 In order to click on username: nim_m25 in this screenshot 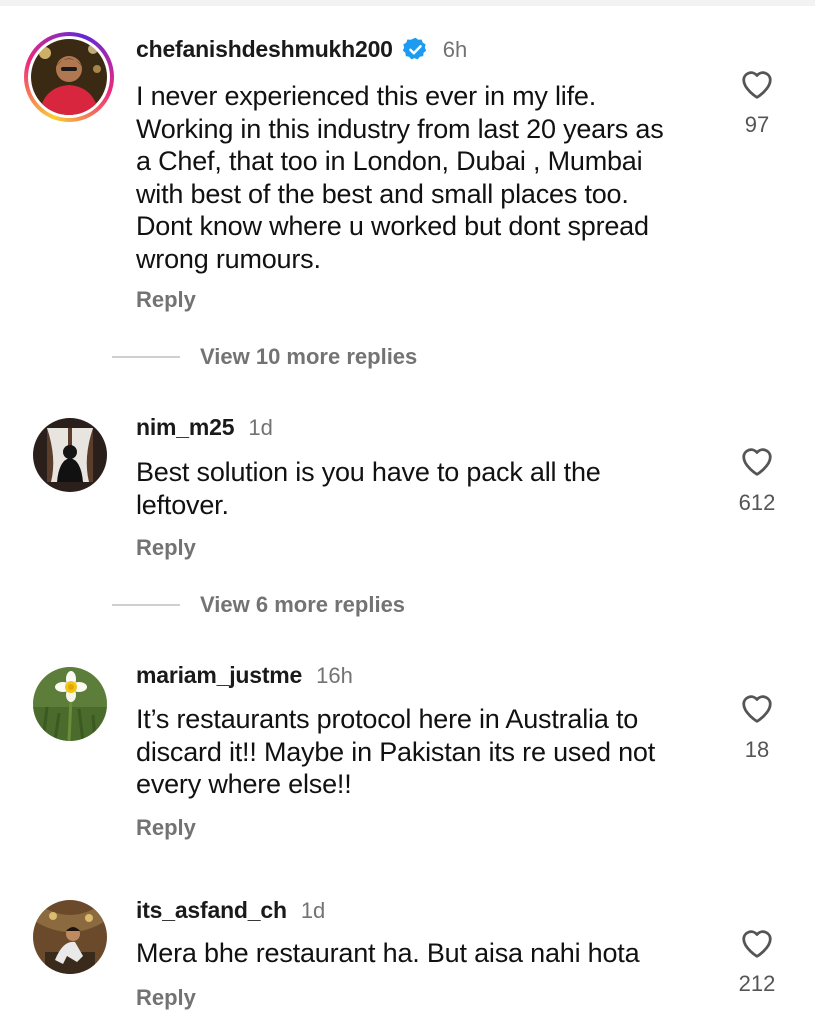, I will do `click(185, 427)`.